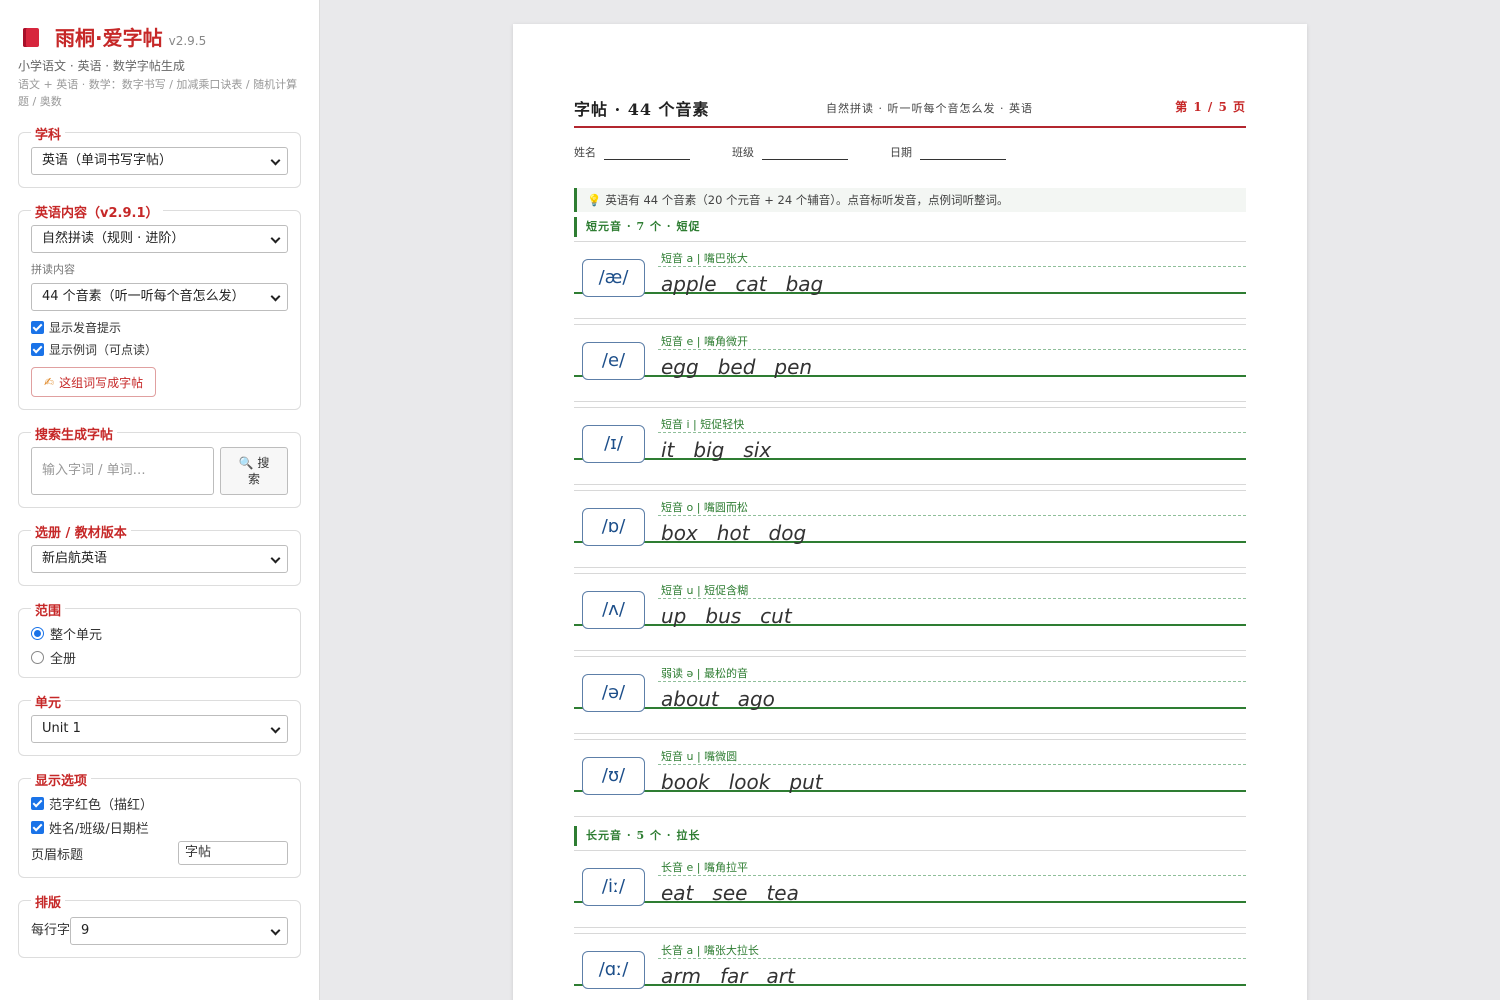 Image resolution: width=1500 pixels, height=1000 pixels. Describe the element at coordinates (680, 367) in the screenshot. I see `example-word: egg` at that location.